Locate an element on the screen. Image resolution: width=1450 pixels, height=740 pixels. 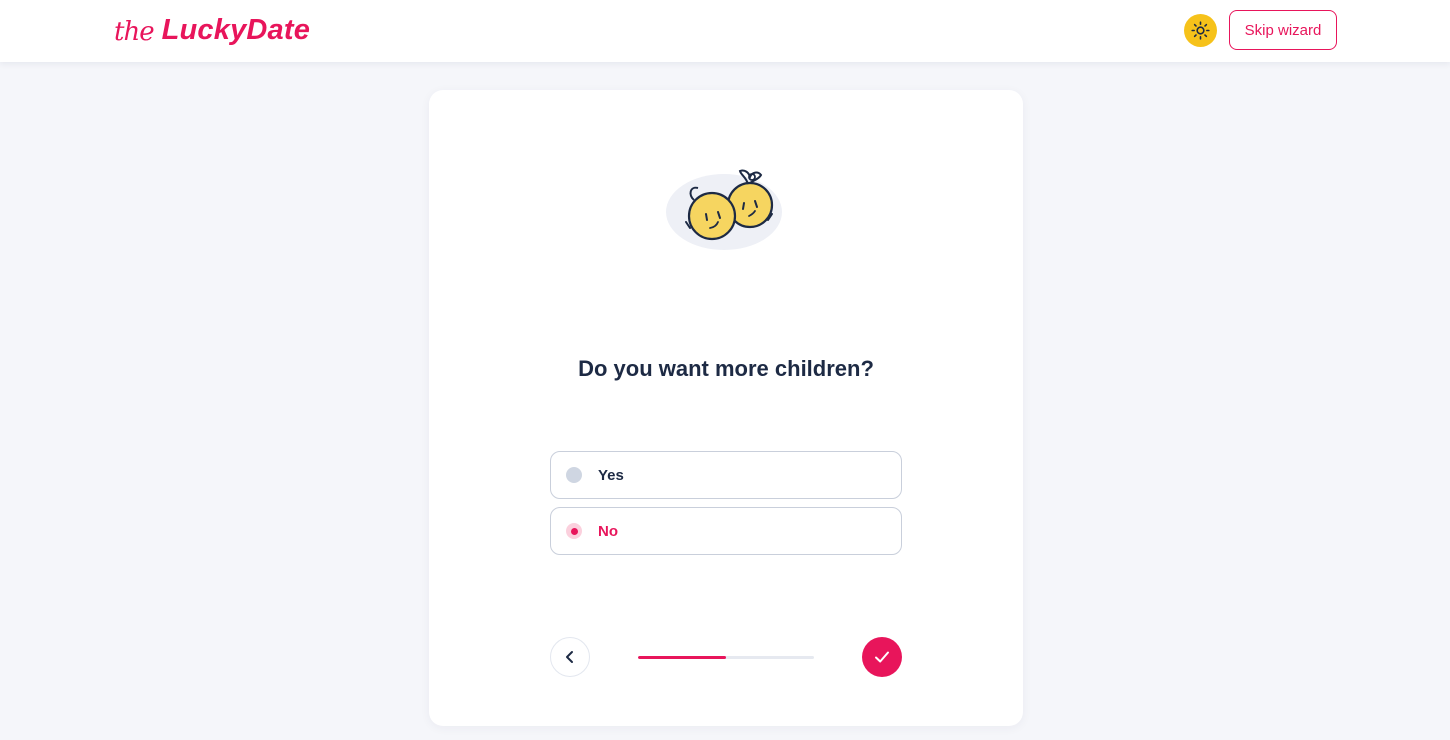
option-label: No is located at coordinates (608, 531).